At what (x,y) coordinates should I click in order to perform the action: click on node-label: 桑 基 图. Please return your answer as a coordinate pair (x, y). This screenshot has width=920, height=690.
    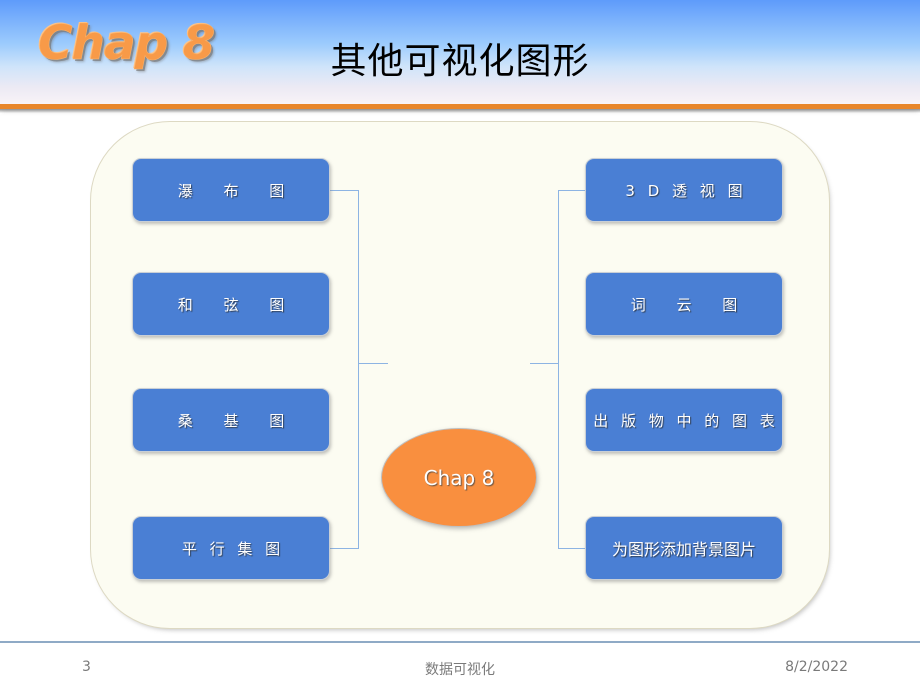
    Looking at the image, I should click on (237, 420).